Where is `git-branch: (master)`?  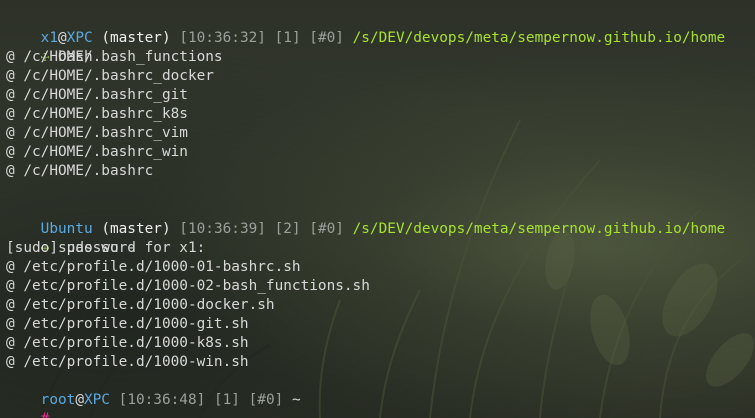
git-branch: (master) is located at coordinates (136, 38).